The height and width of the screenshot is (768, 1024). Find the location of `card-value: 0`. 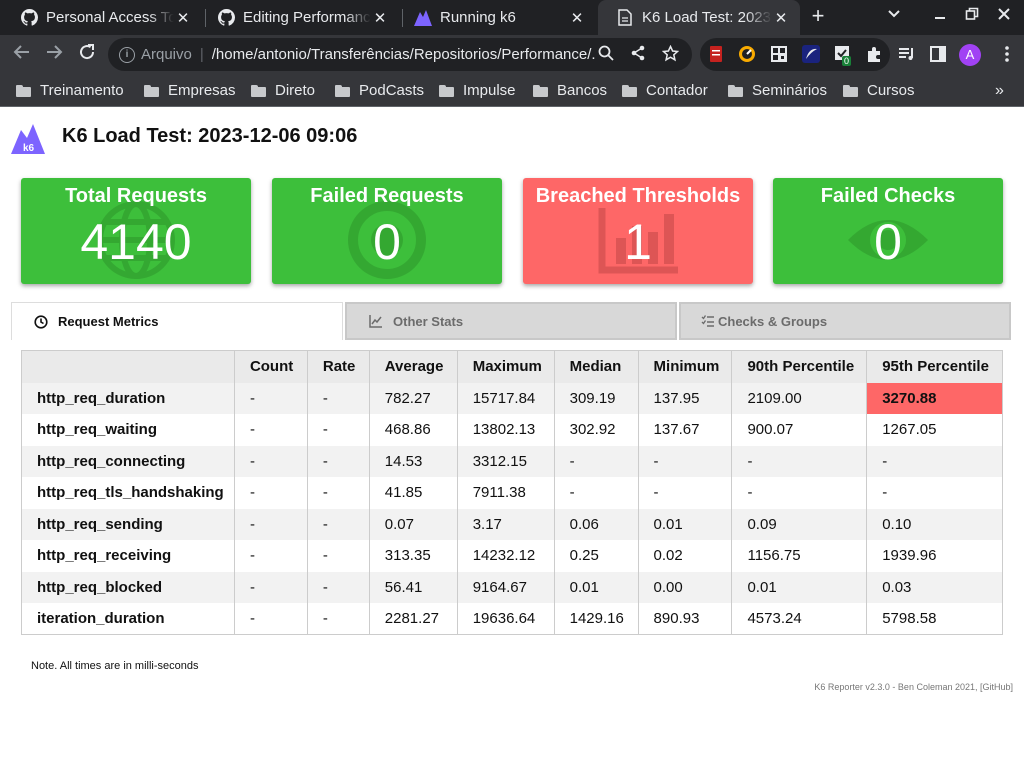

card-value: 0 is located at coordinates (888, 242).